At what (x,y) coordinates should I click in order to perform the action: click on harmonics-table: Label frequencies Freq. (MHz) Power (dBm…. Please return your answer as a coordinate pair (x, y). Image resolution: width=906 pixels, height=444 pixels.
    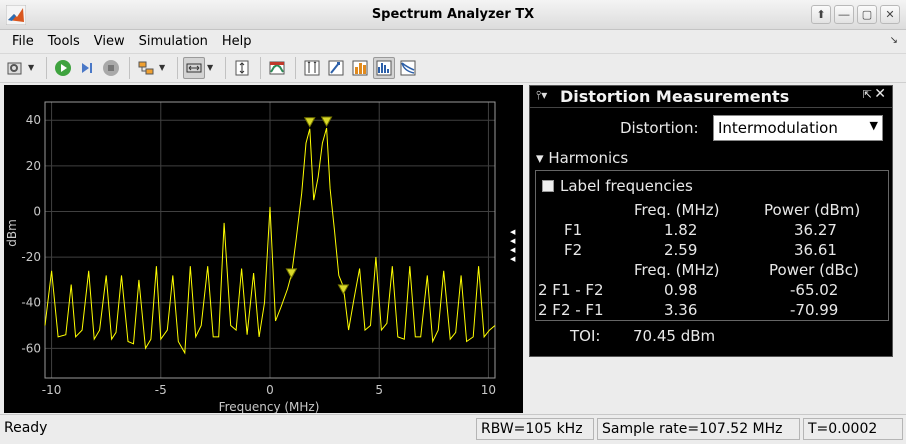
    Looking at the image, I should click on (712, 245).